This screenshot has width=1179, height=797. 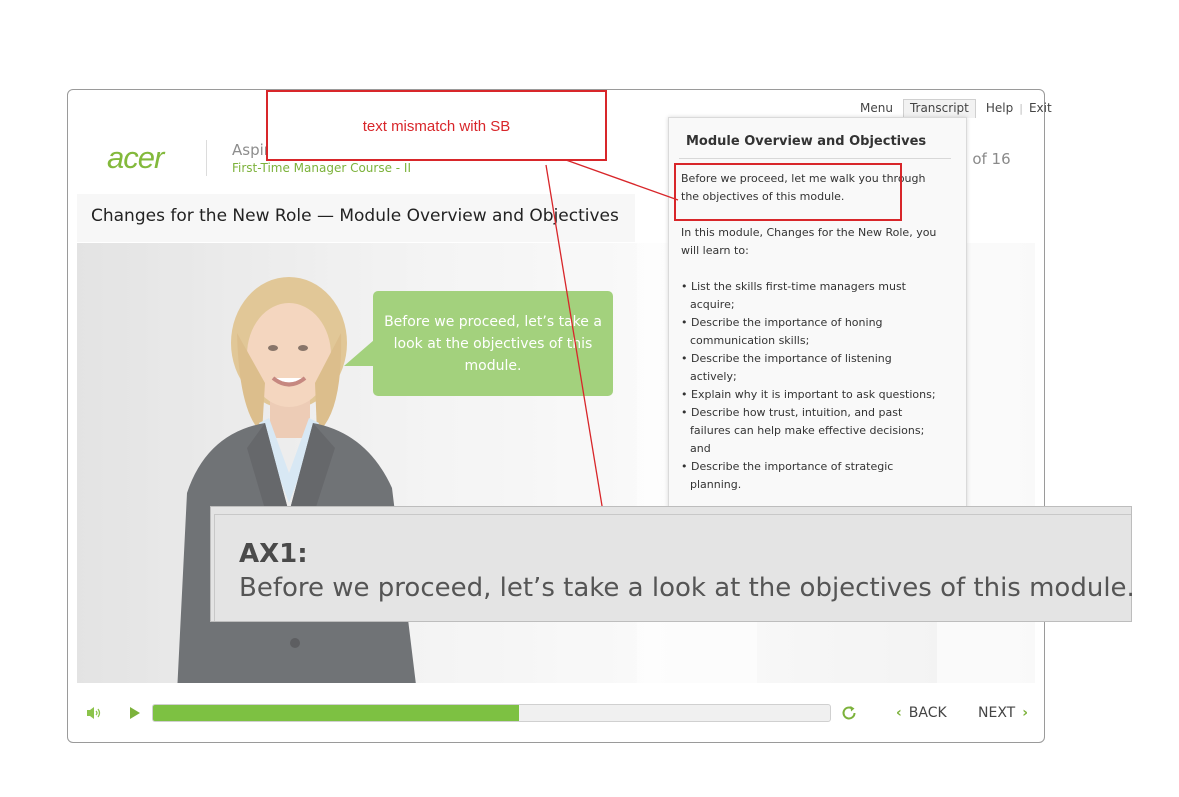 What do you see at coordinates (1040, 108) in the screenshot?
I see `exit-link: Exit` at bounding box center [1040, 108].